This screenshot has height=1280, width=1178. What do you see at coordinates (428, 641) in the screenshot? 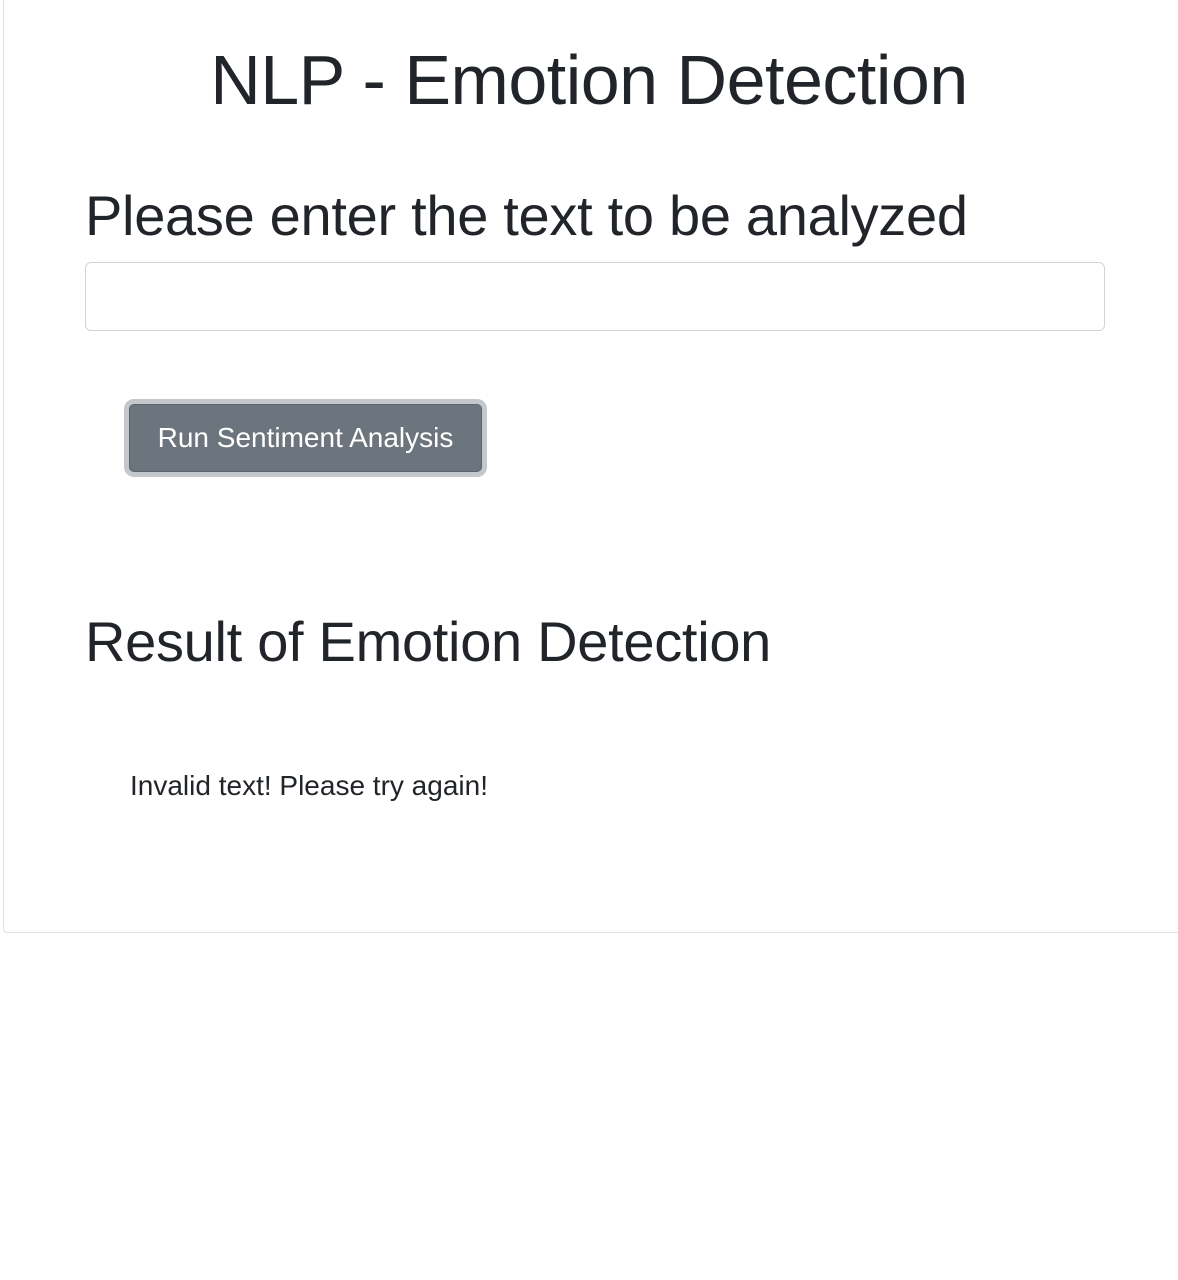
I see `result-heading: Result of Emotion Detection` at bounding box center [428, 641].